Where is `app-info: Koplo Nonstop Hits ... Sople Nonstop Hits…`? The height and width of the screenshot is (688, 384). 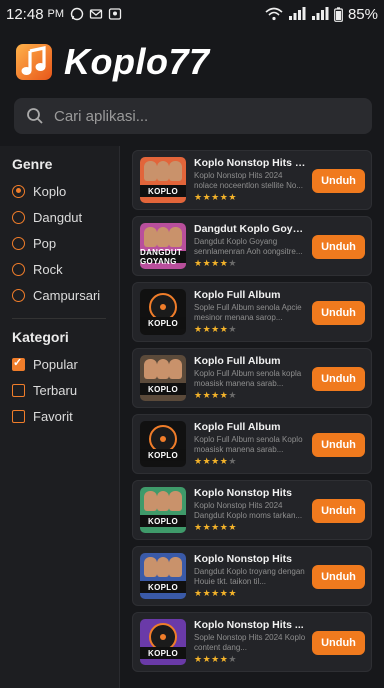
app-info: Koplo Nonstop Hits ... Sople Nonstop Hits… is located at coordinates (251, 642).